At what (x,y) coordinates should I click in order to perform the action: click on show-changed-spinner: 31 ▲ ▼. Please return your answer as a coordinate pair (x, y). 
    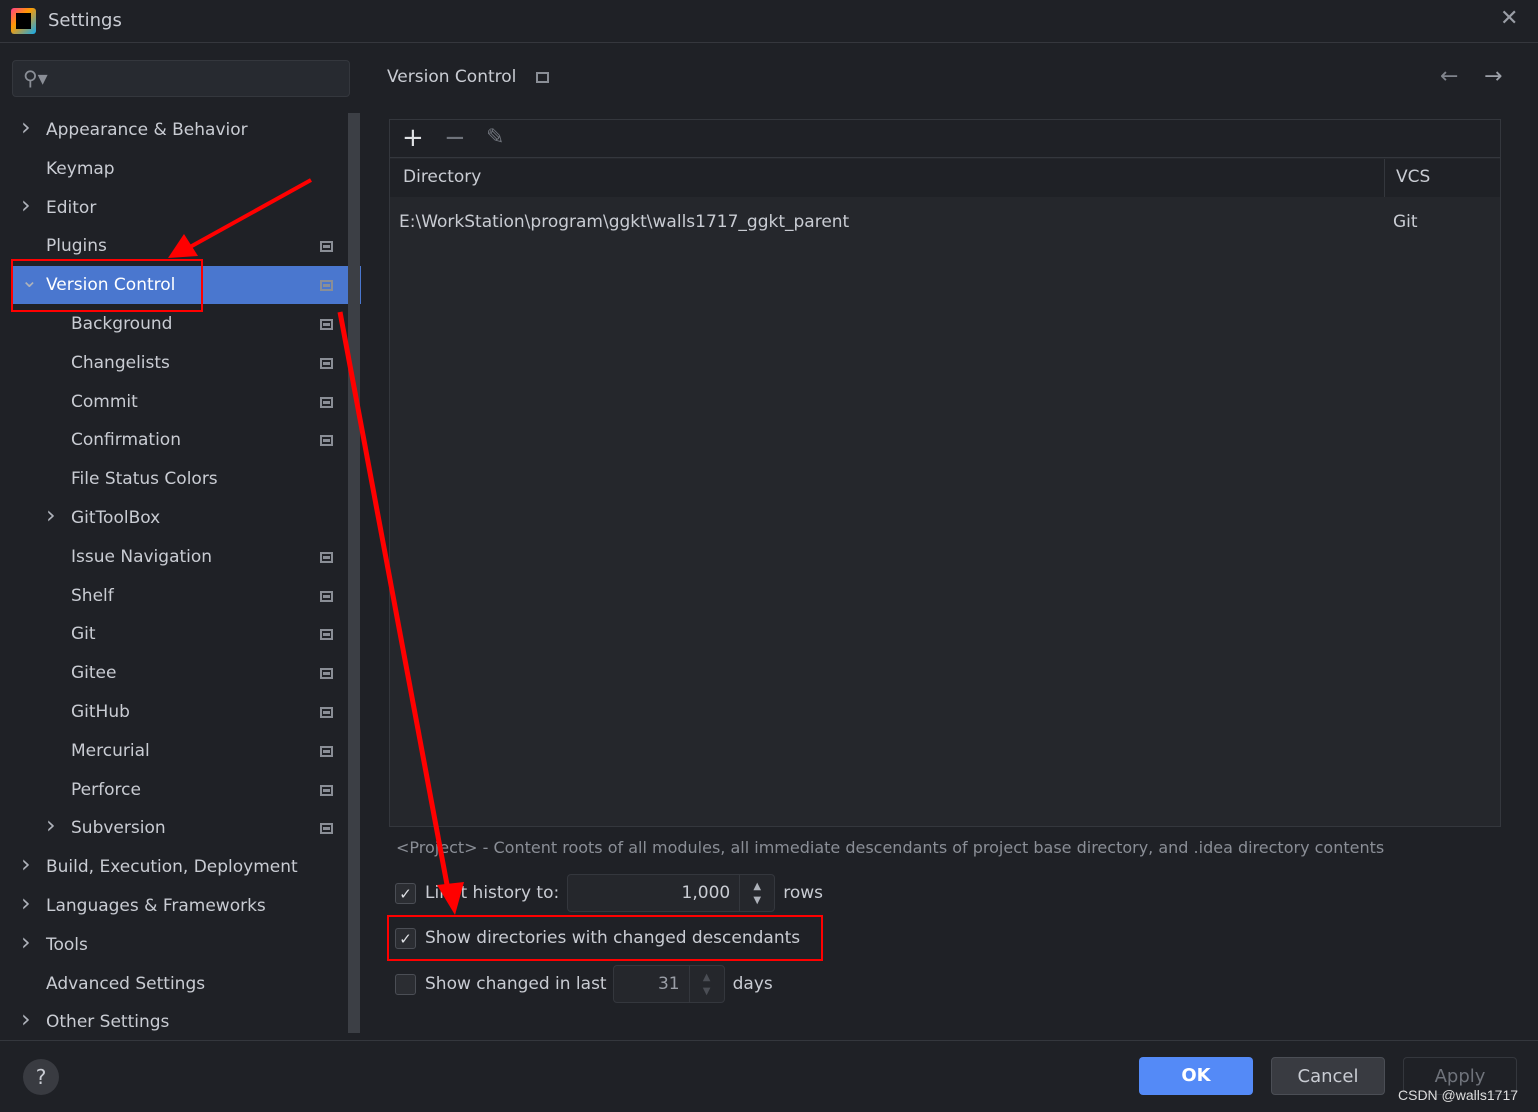
    Looking at the image, I should click on (668, 984).